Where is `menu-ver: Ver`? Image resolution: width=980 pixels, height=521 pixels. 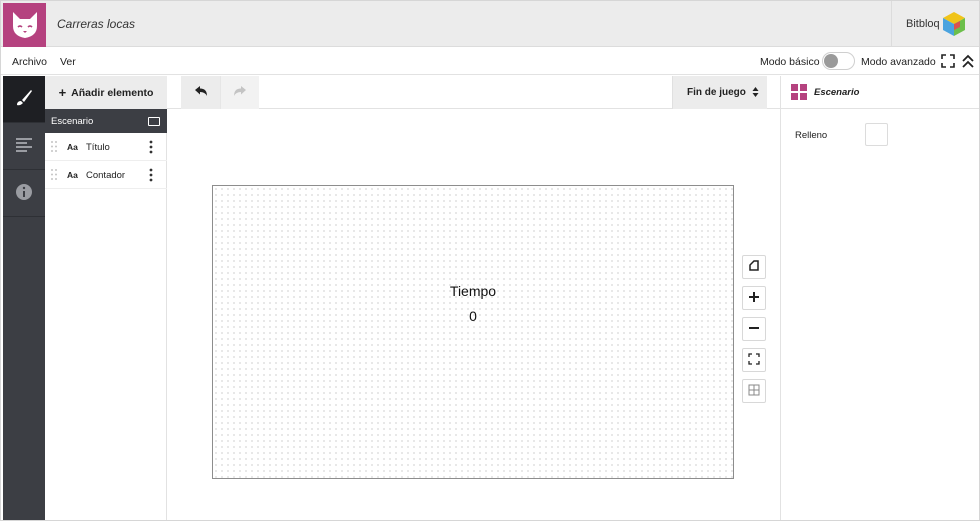 menu-ver: Ver is located at coordinates (68, 62).